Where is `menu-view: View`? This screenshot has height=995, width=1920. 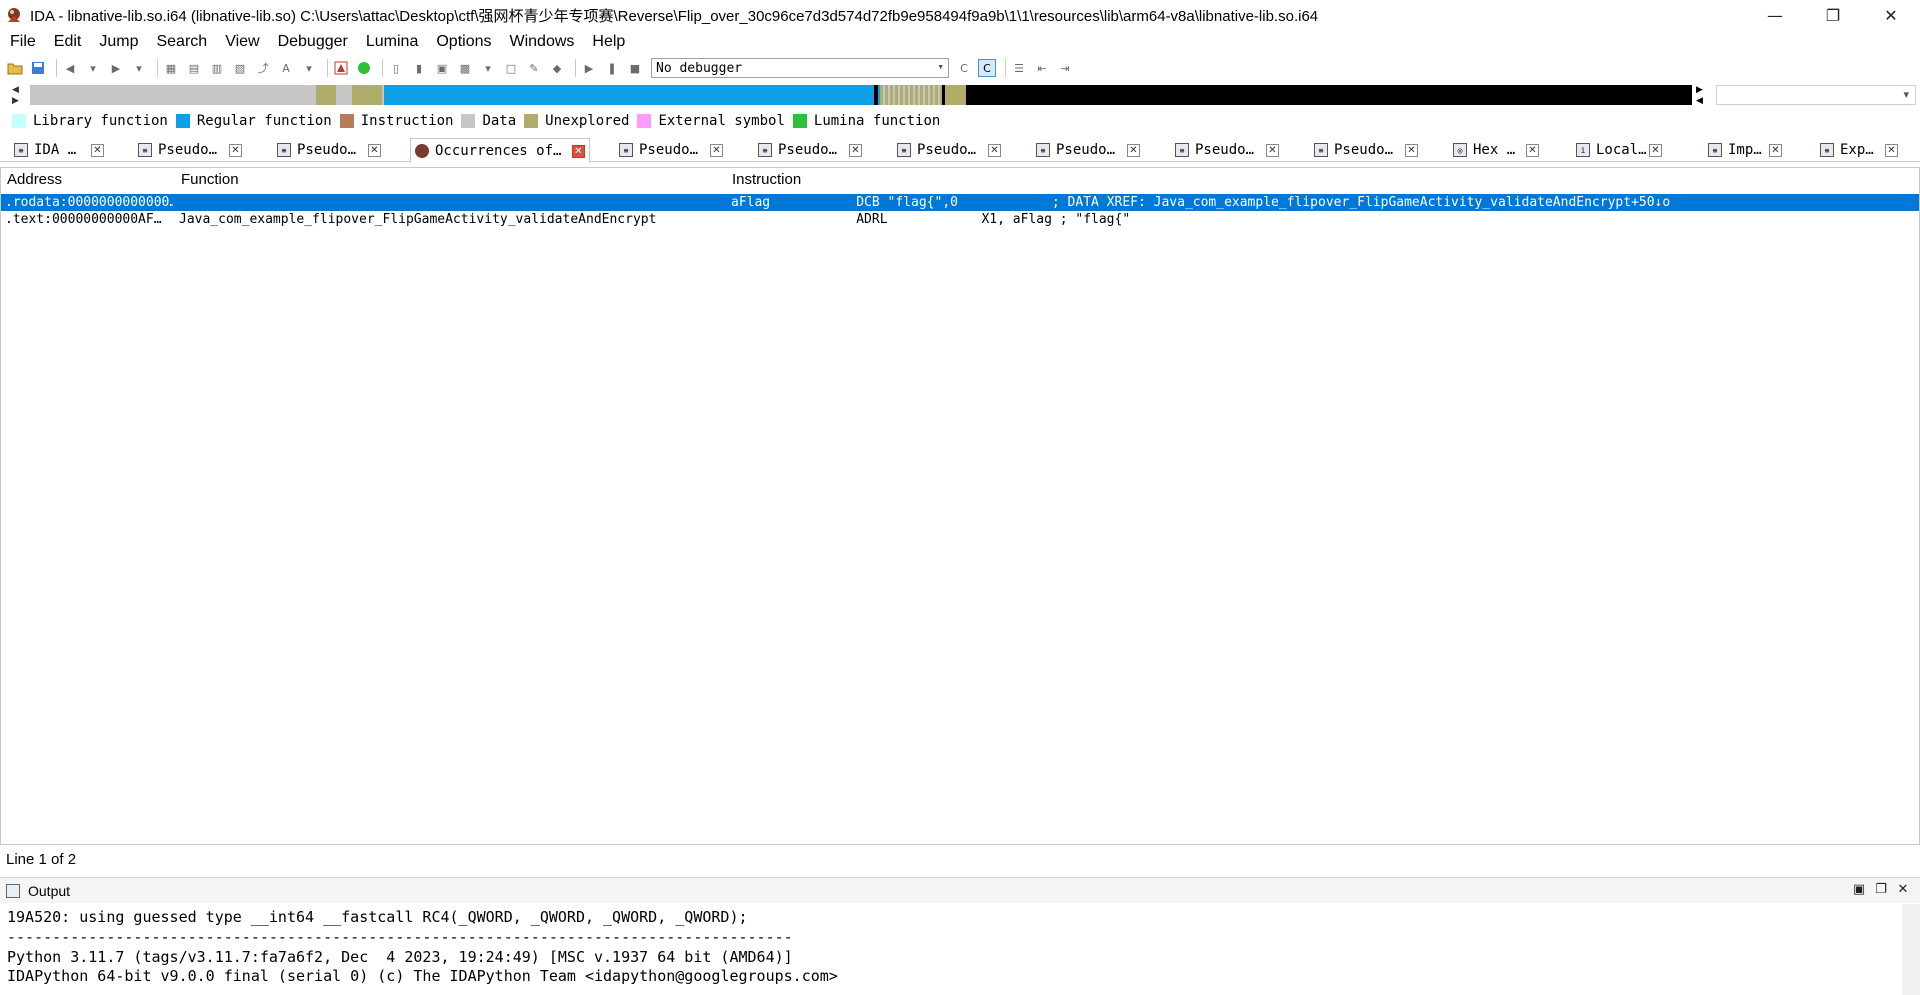
menu-view: View is located at coordinates (242, 42).